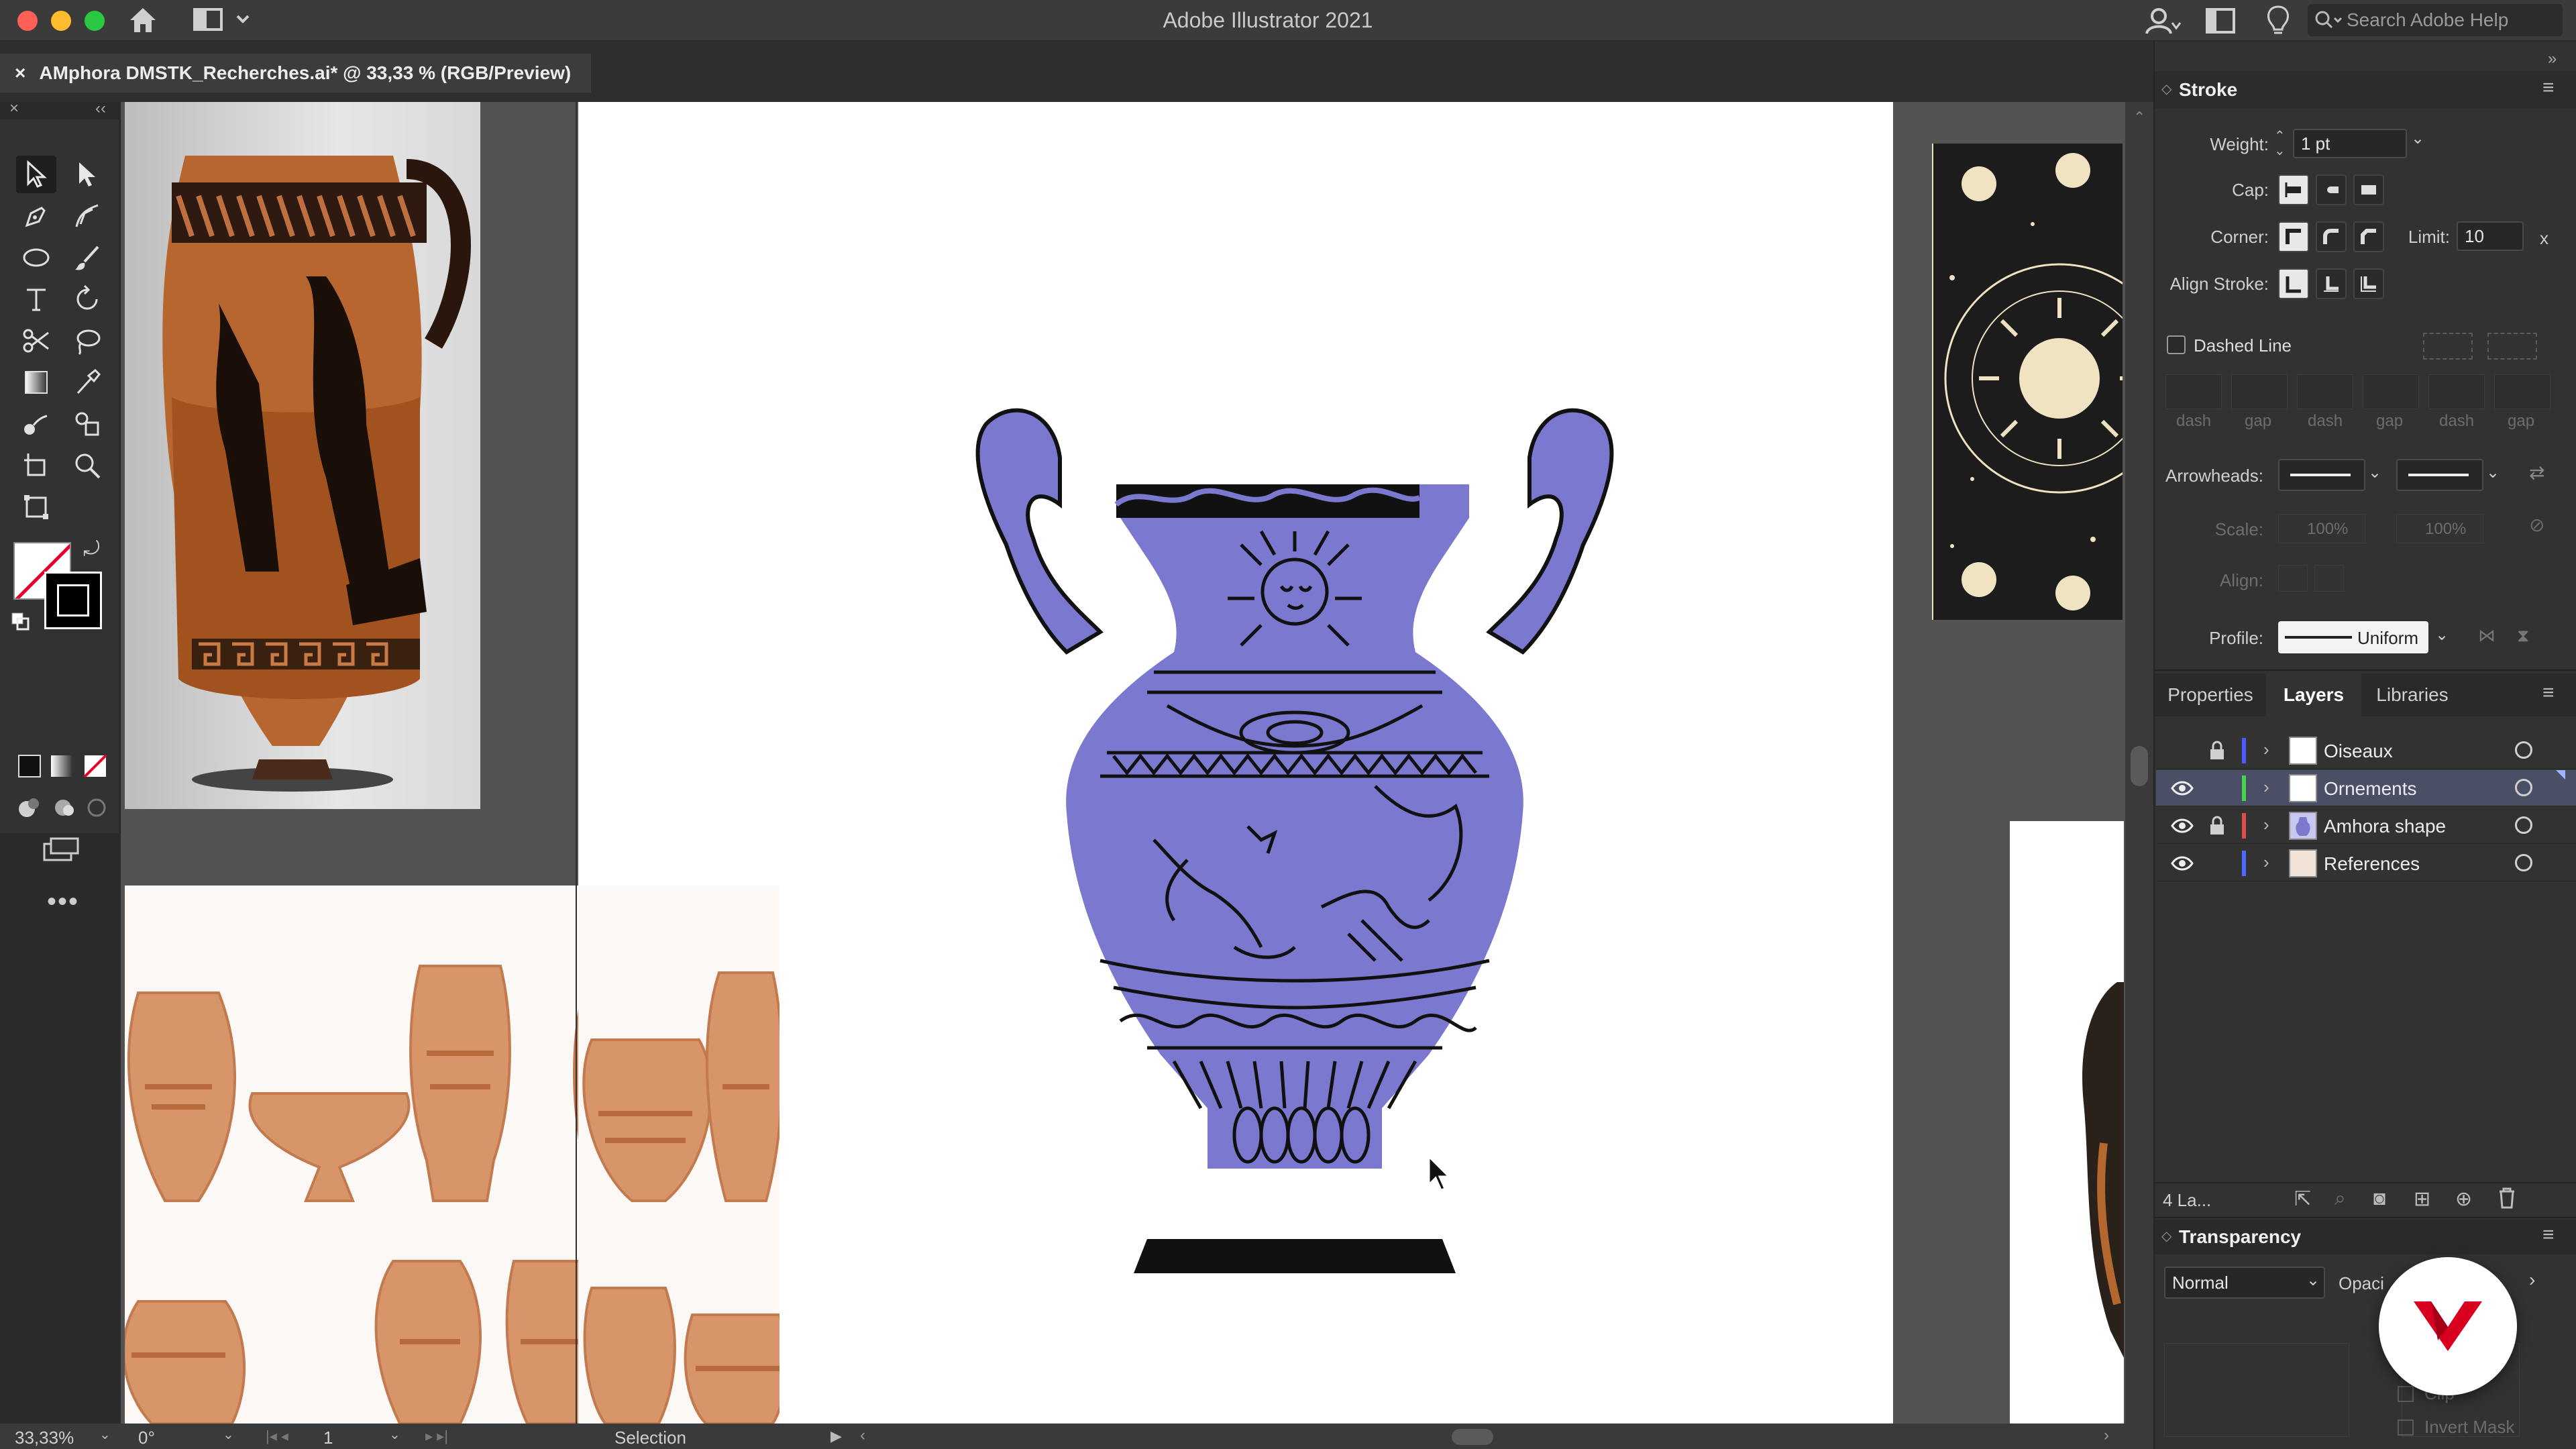 This screenshot has width=2576, height=1449. What do you see at coordinates (29, 766) in the screenshot?
I see `color-mode-icon` at bounding box center [29, 766].